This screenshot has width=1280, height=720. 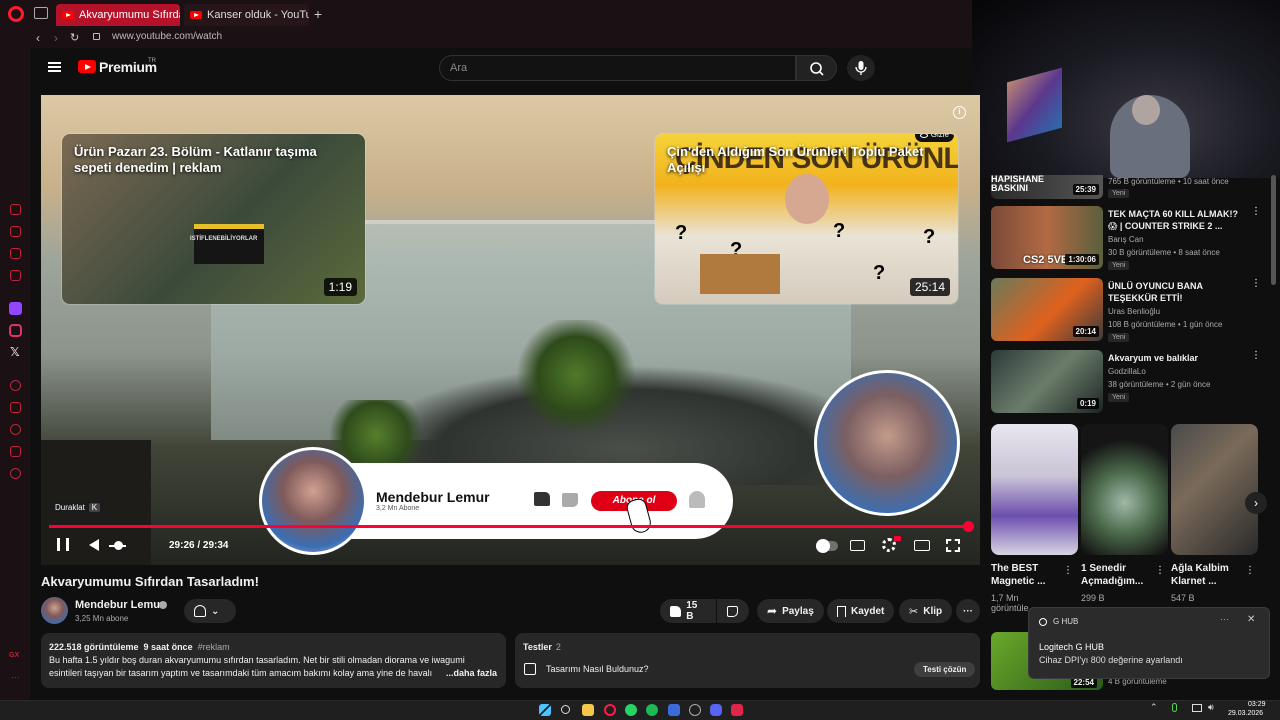 I want to click on channel-name: Mendebur Lemur, so click(x=119, y=605).